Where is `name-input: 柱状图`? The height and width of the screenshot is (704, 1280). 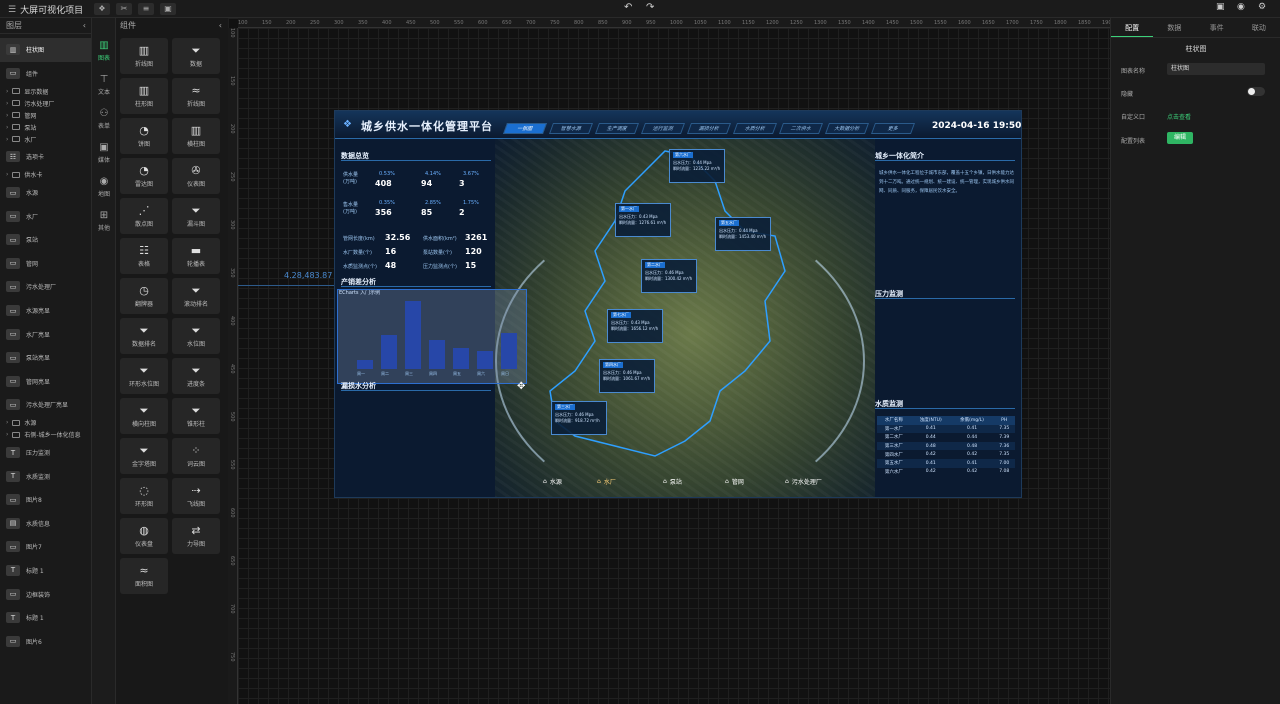 name-input: 柱状图 is located at coordinates (1216, 69).